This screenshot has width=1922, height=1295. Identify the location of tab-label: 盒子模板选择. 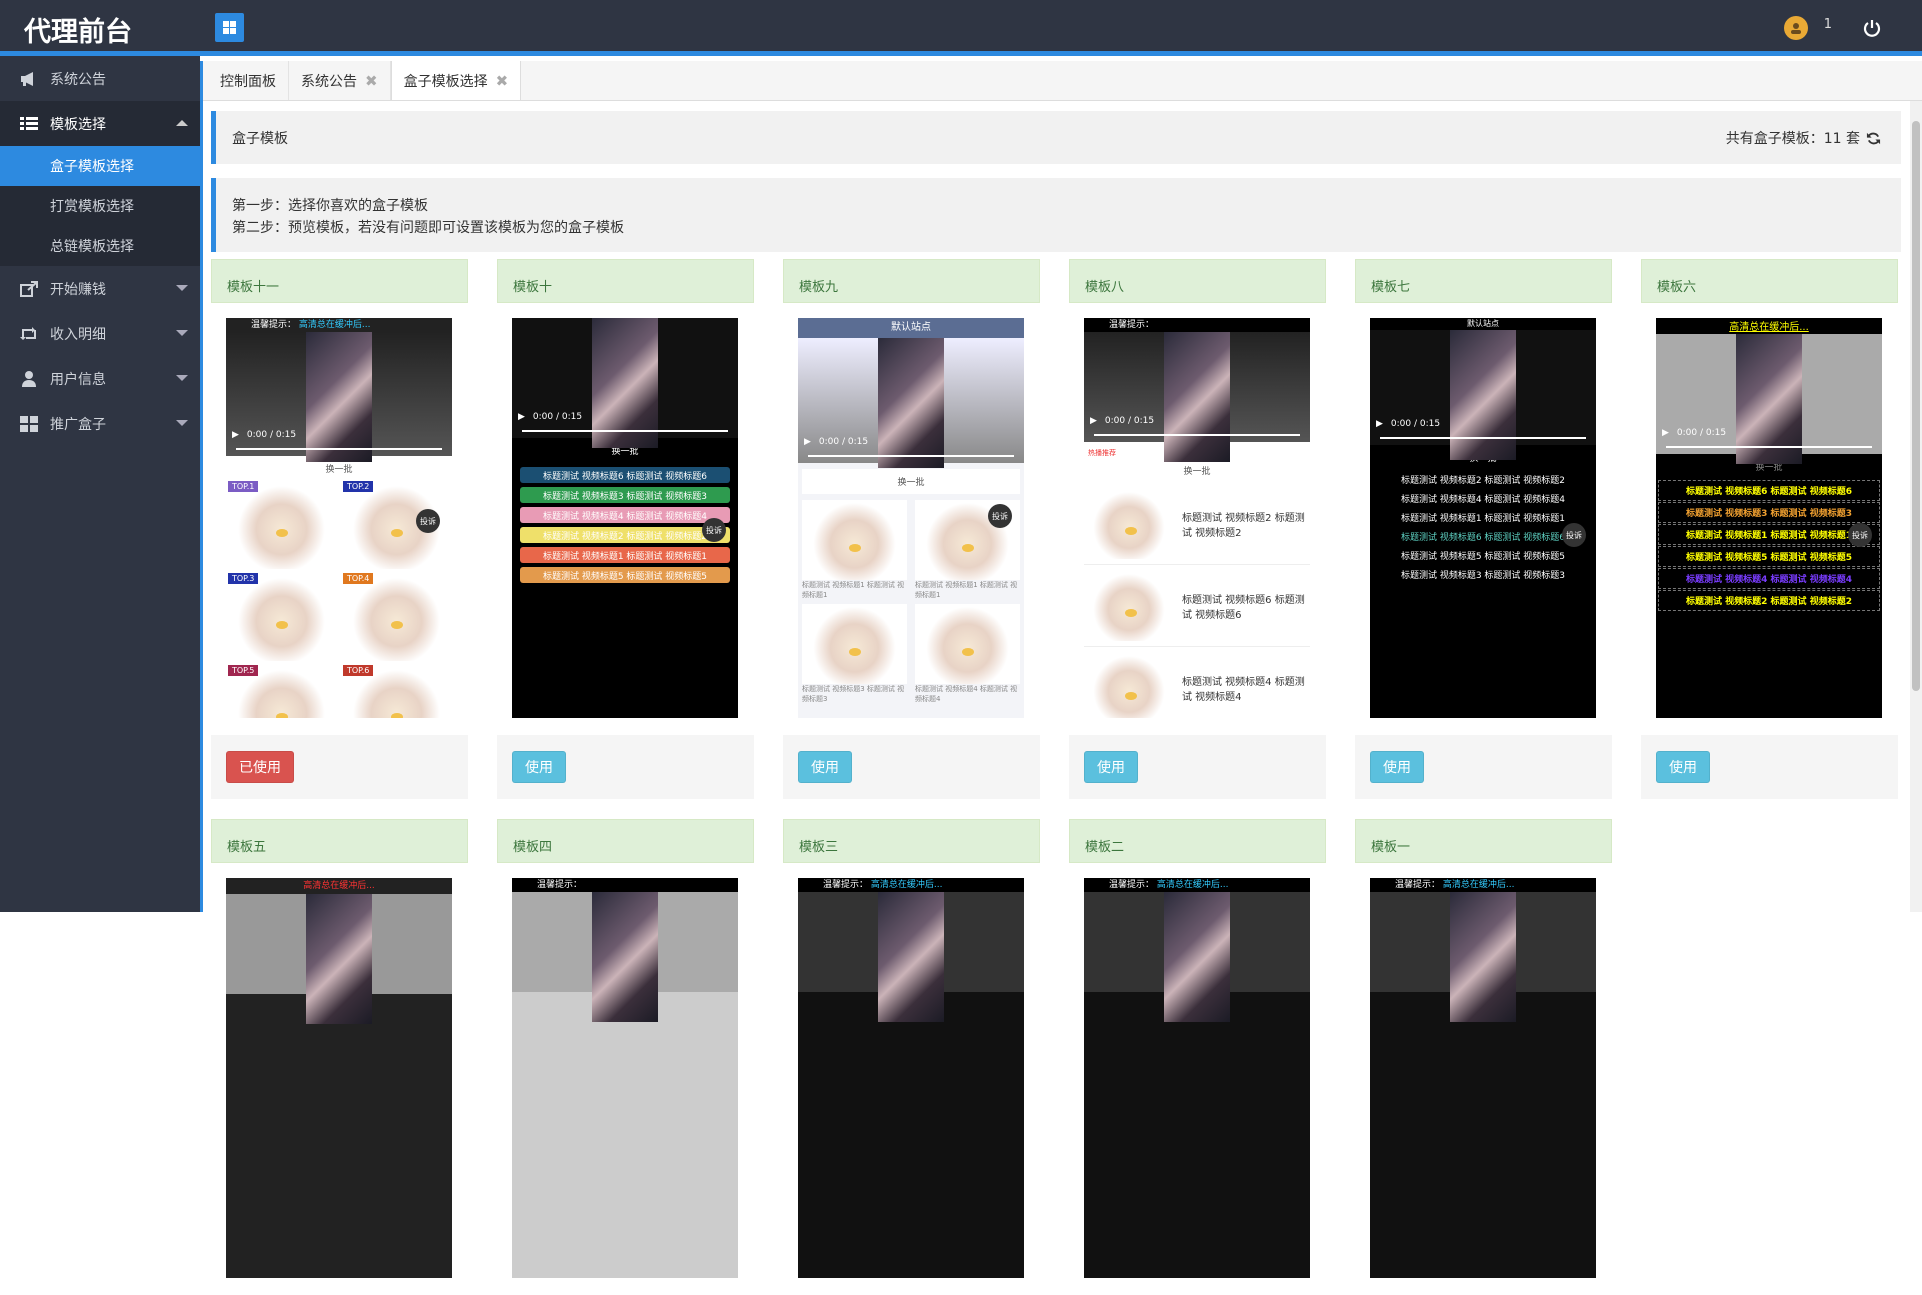
(445, 81).